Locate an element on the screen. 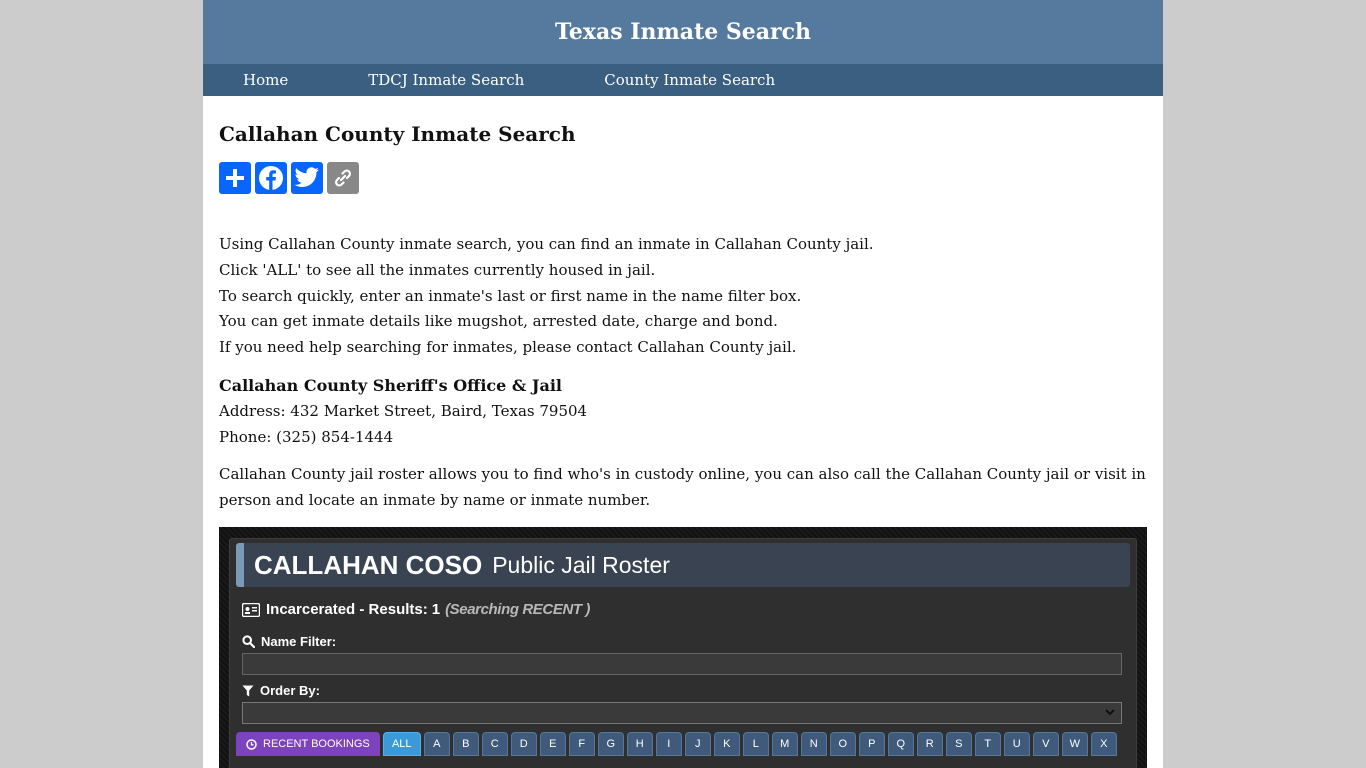  search-icon is located at coordinates (248, 642).